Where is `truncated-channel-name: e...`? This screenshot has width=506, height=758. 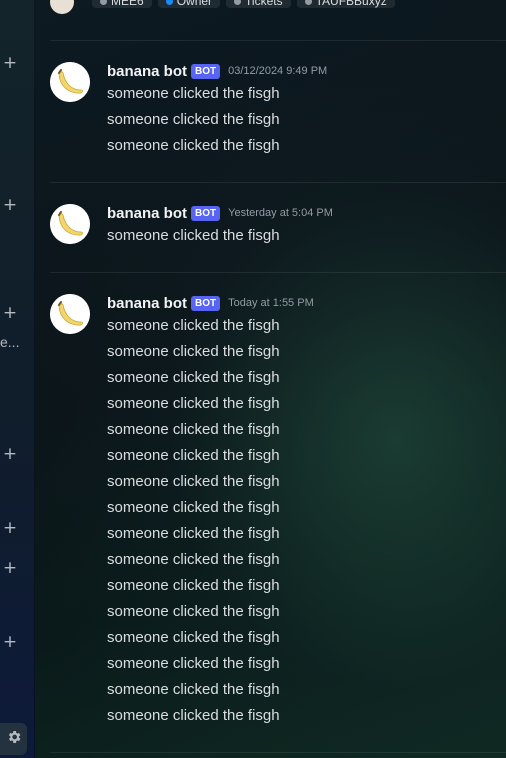
truncated-channel-name: e... is located at coordinates (9, 342).